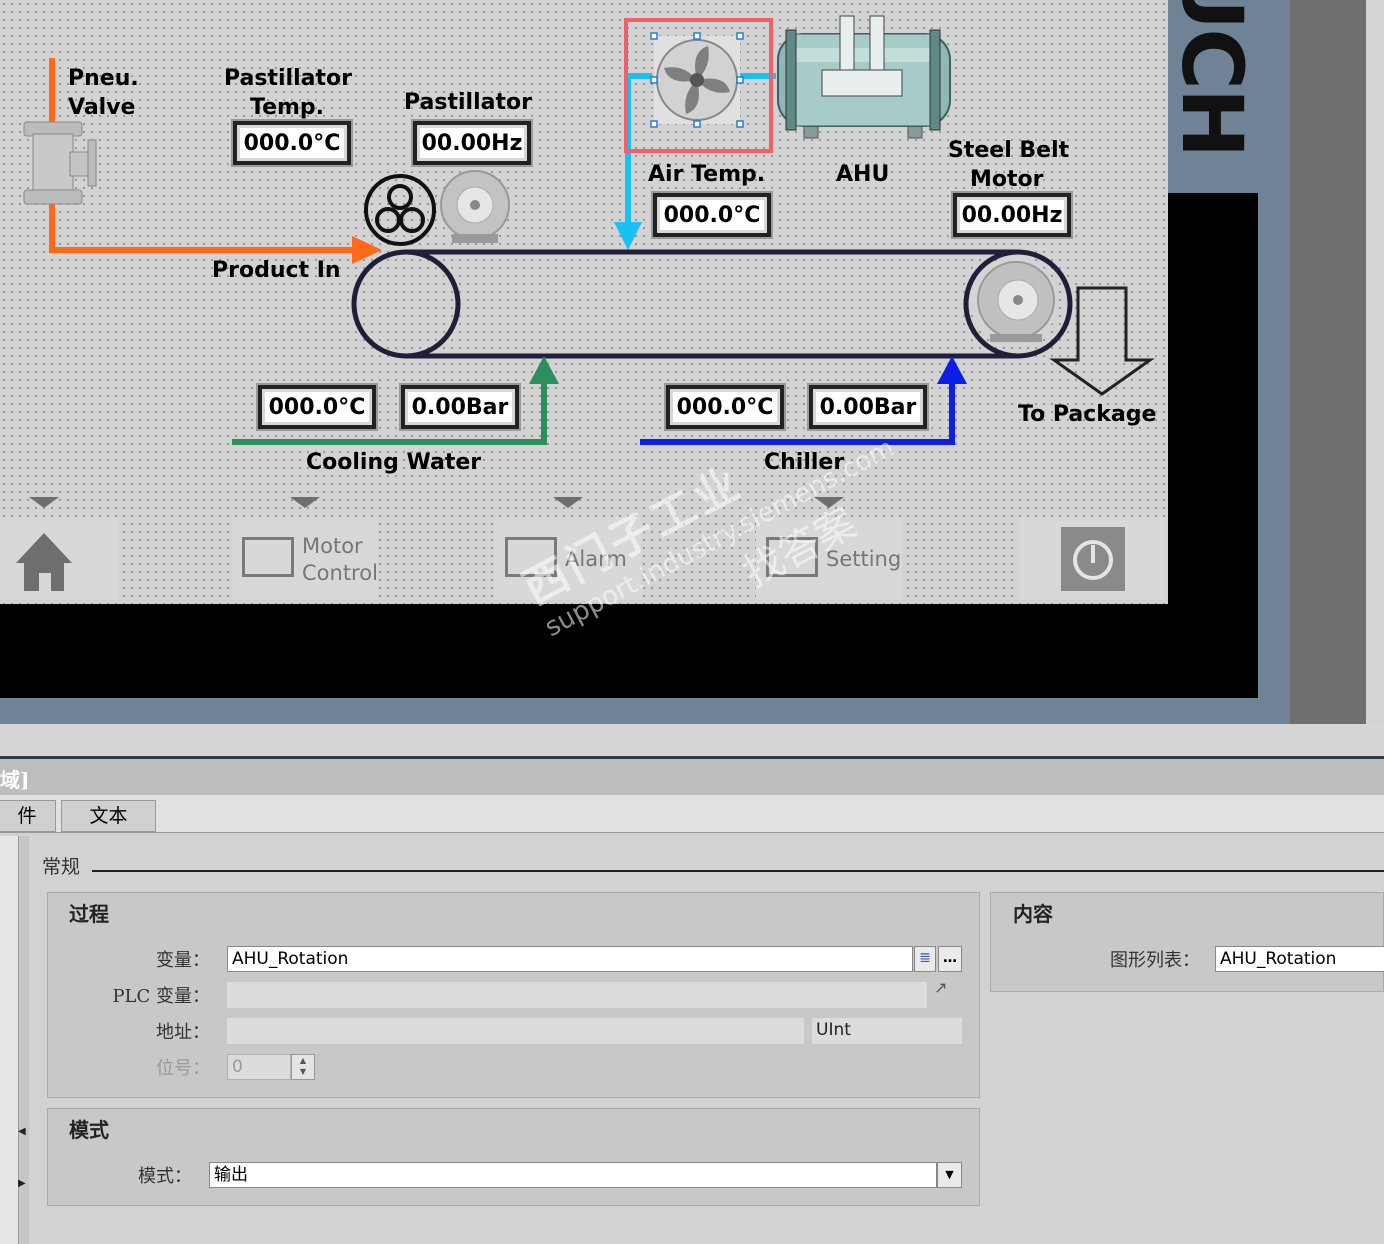  Describe the element at coordinates (940, 987) in the screenshot. I see `goto-arrow-icon: ↗` at that location.